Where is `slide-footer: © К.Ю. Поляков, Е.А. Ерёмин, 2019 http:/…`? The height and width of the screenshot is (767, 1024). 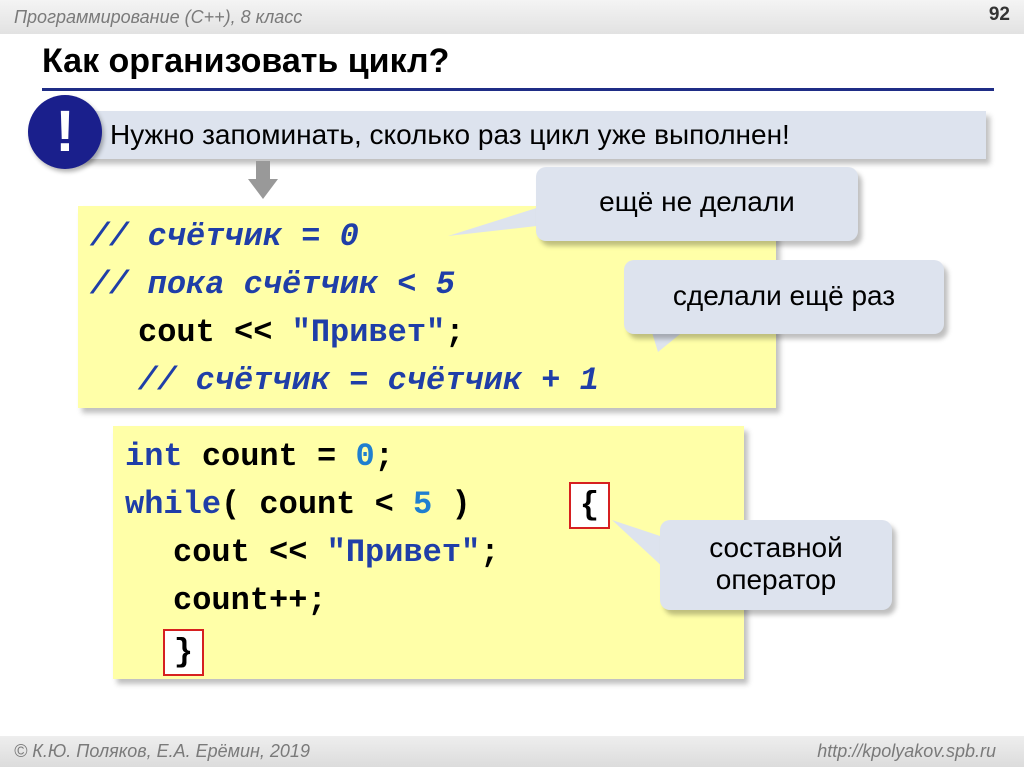
slide-footer: © К.Ю. Поляков, Е.А. Ерёмин, 2019 http:/… is located at coordinates (512, 751).